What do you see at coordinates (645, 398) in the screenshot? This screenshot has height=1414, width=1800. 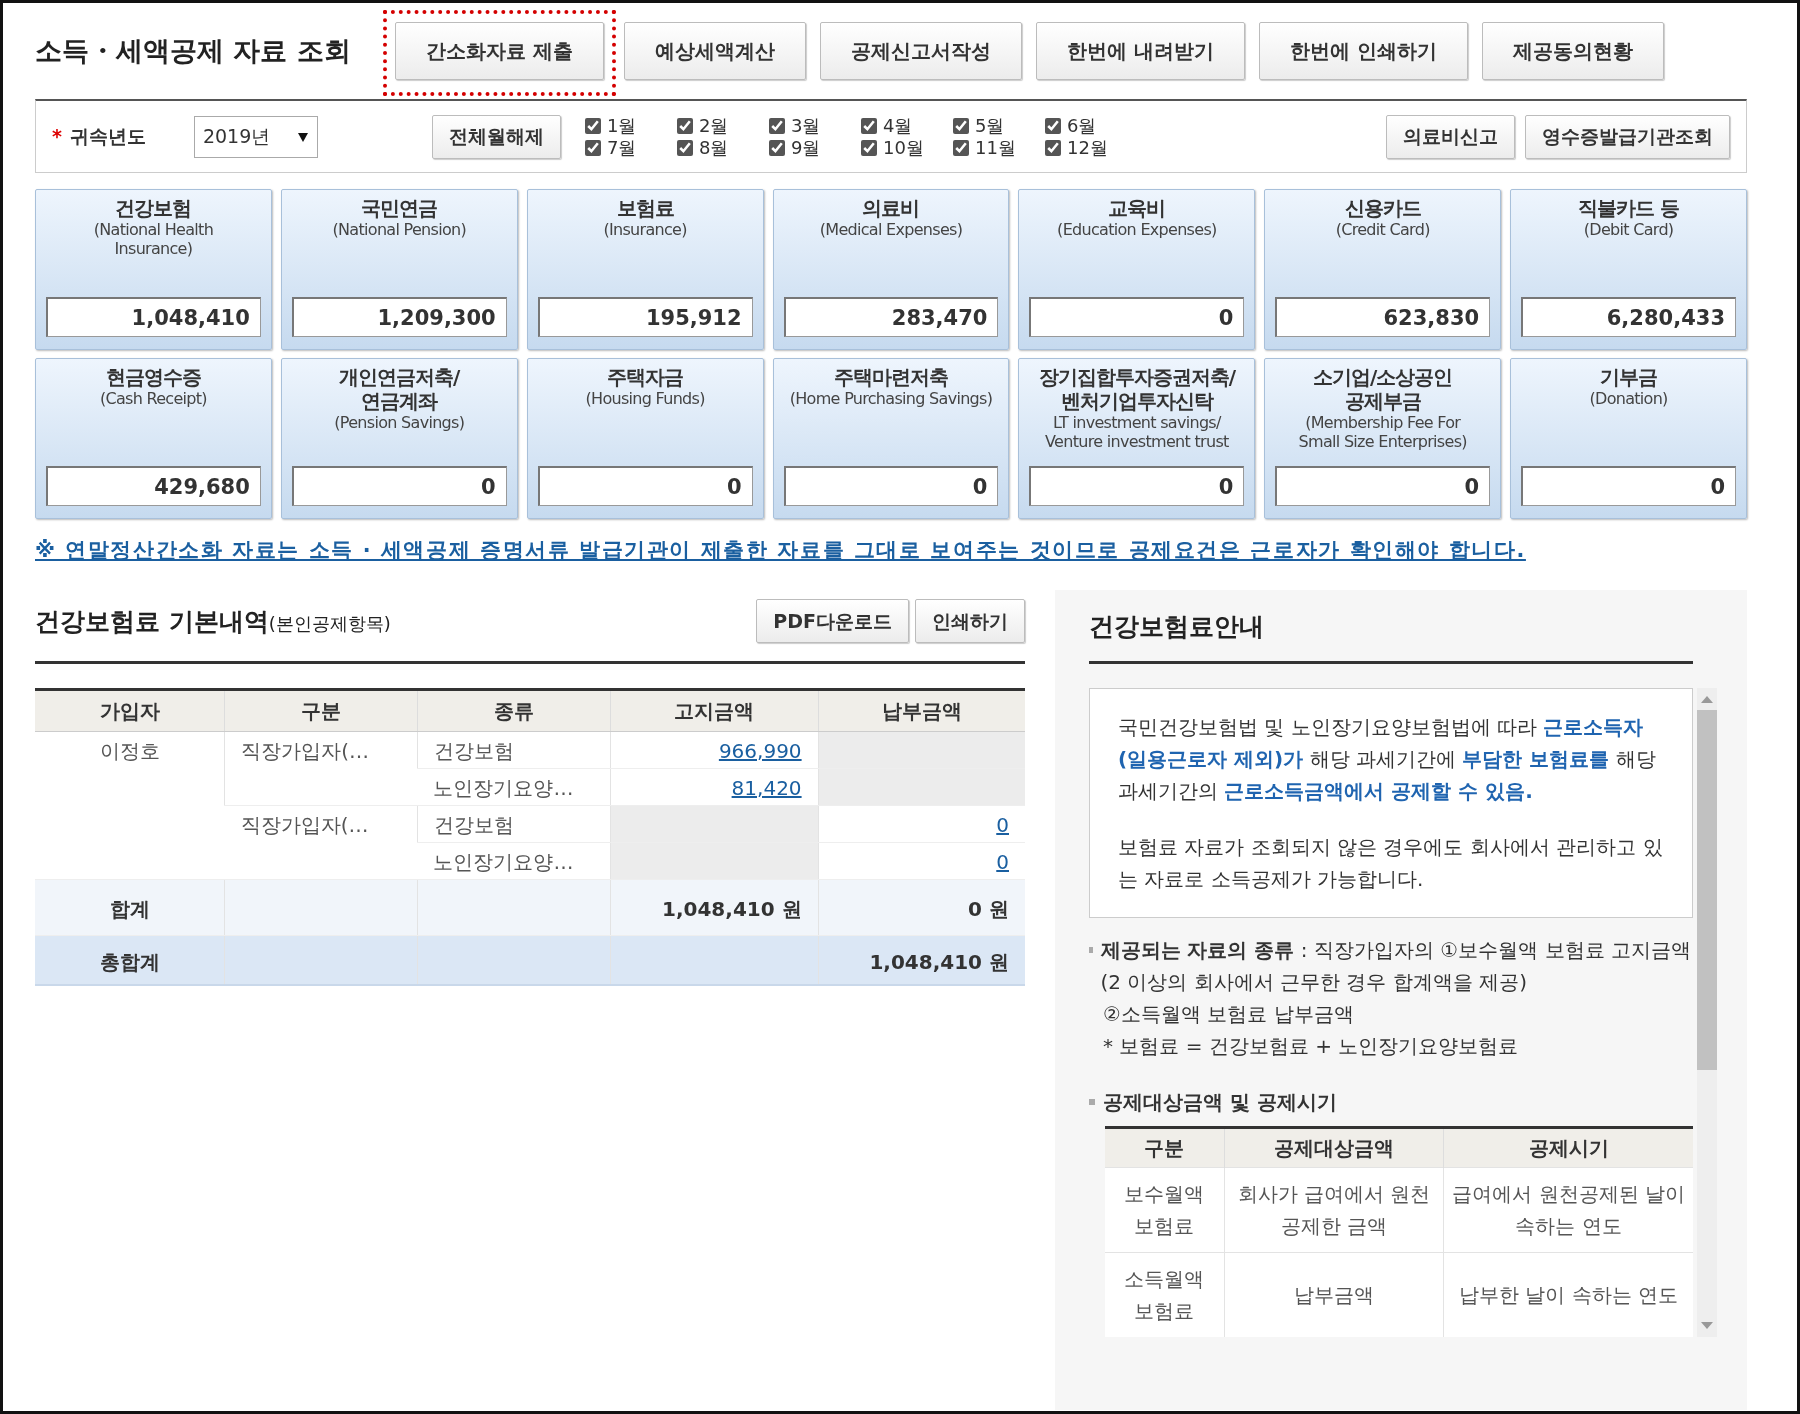 I see `category-subtitle: (Housing Funds)` at bounding box center [645, 398].